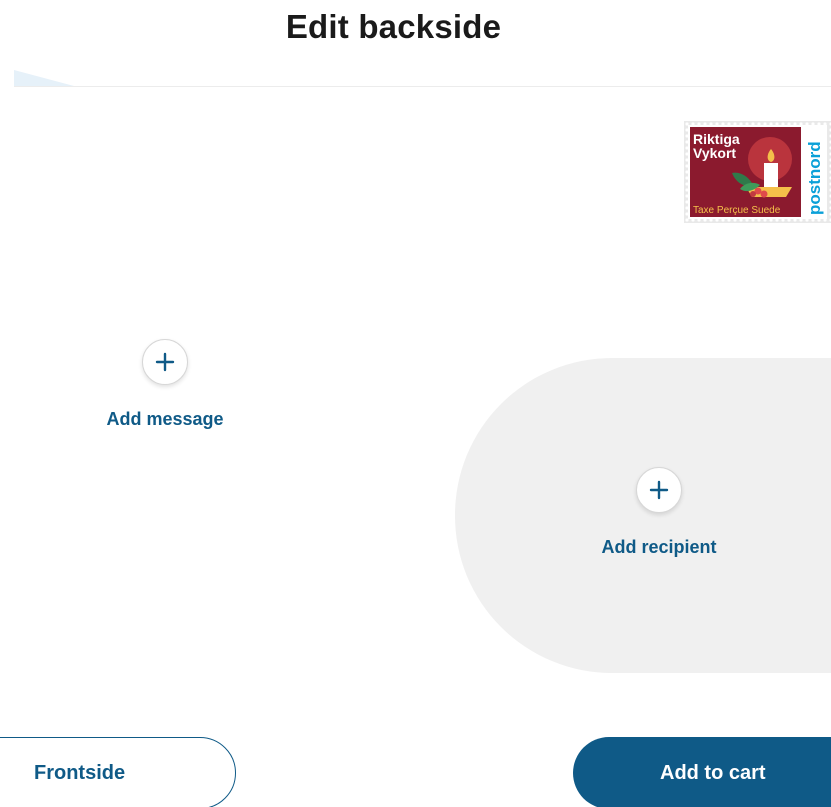 The image size is (831, 807). What do you see at coordinates (79, 773) in the screenshot?
I see `frontside-button-label: Frontside` at bounding box center [79, 773].